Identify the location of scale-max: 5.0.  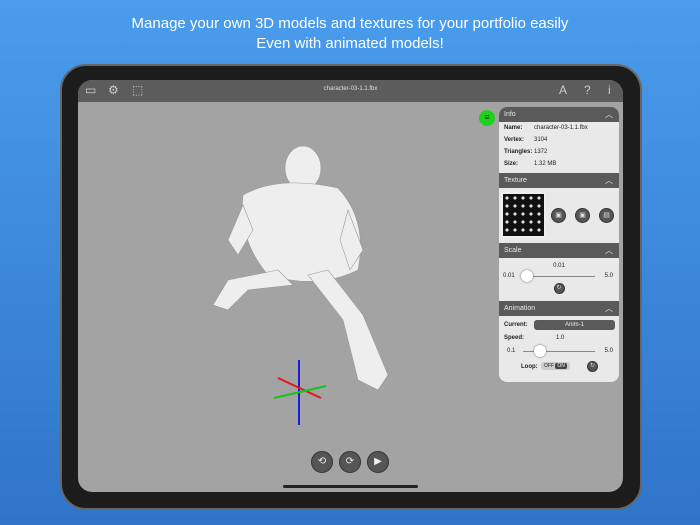
(608, 276).